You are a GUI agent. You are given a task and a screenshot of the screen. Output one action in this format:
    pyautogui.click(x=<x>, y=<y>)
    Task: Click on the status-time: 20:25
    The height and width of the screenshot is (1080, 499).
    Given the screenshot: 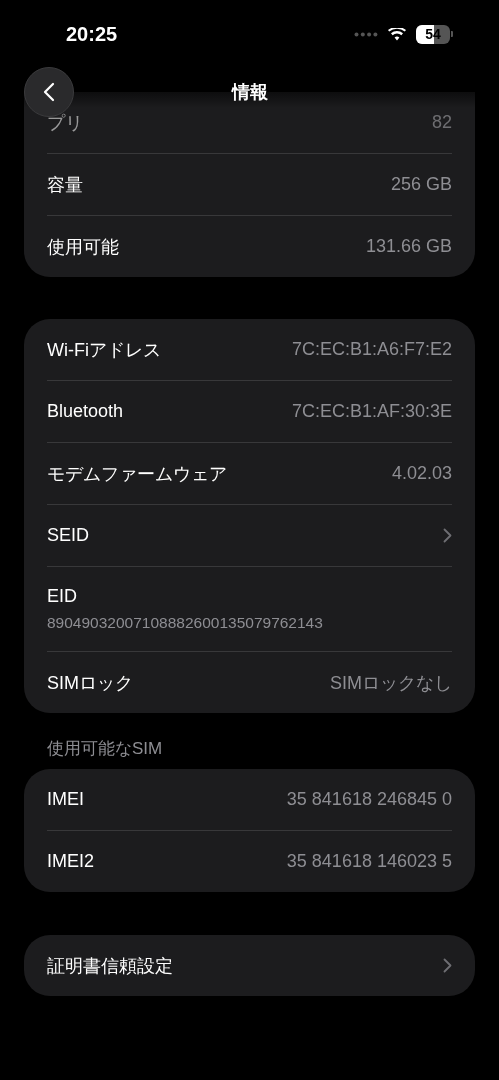 What is the action you would take?
    pyautogui.click(x=92, y=34)
    